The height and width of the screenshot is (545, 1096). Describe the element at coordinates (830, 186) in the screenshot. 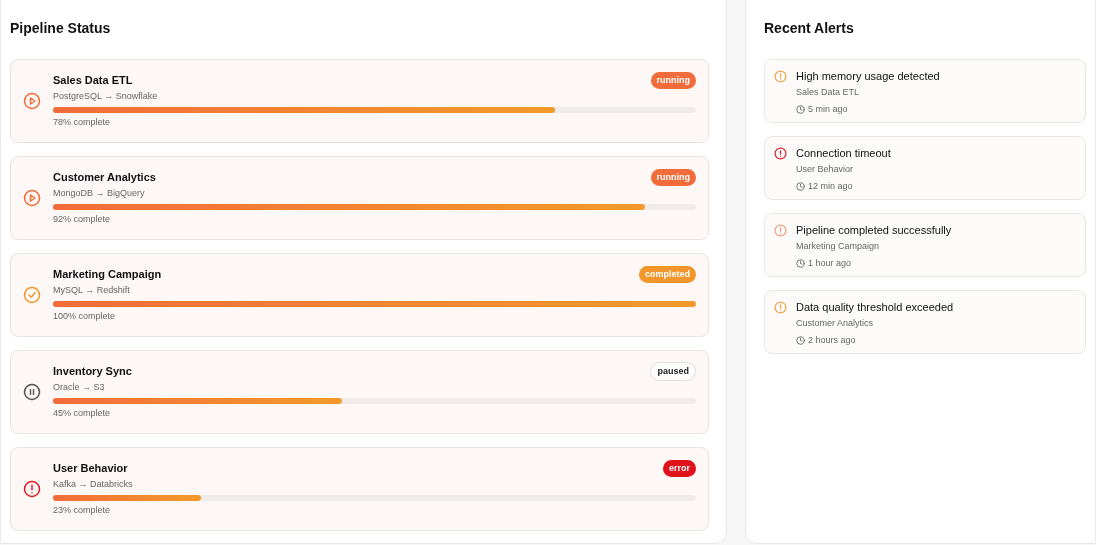

I see `alert-time: 12 min ago` at that location.